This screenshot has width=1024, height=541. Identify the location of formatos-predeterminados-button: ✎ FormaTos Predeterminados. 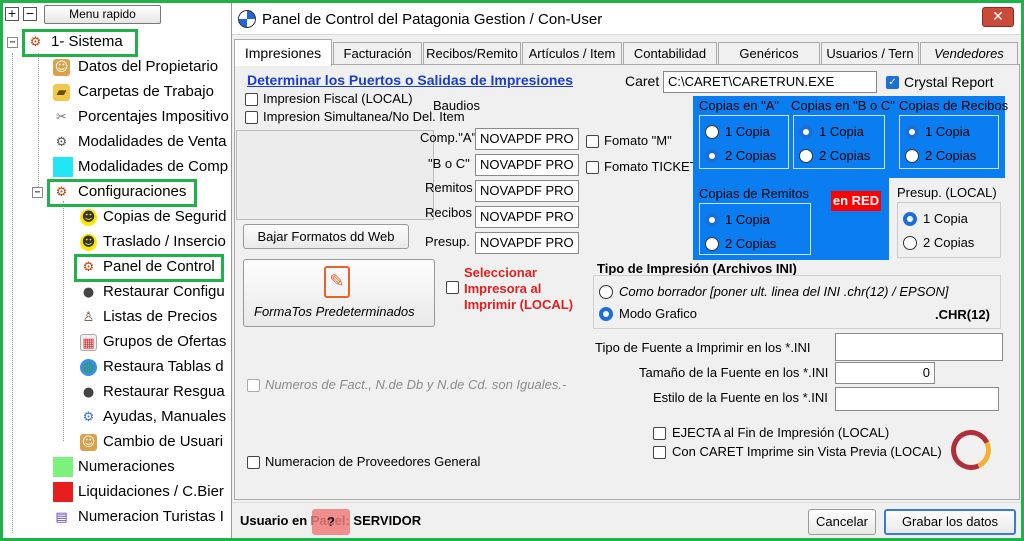
(339, 293).